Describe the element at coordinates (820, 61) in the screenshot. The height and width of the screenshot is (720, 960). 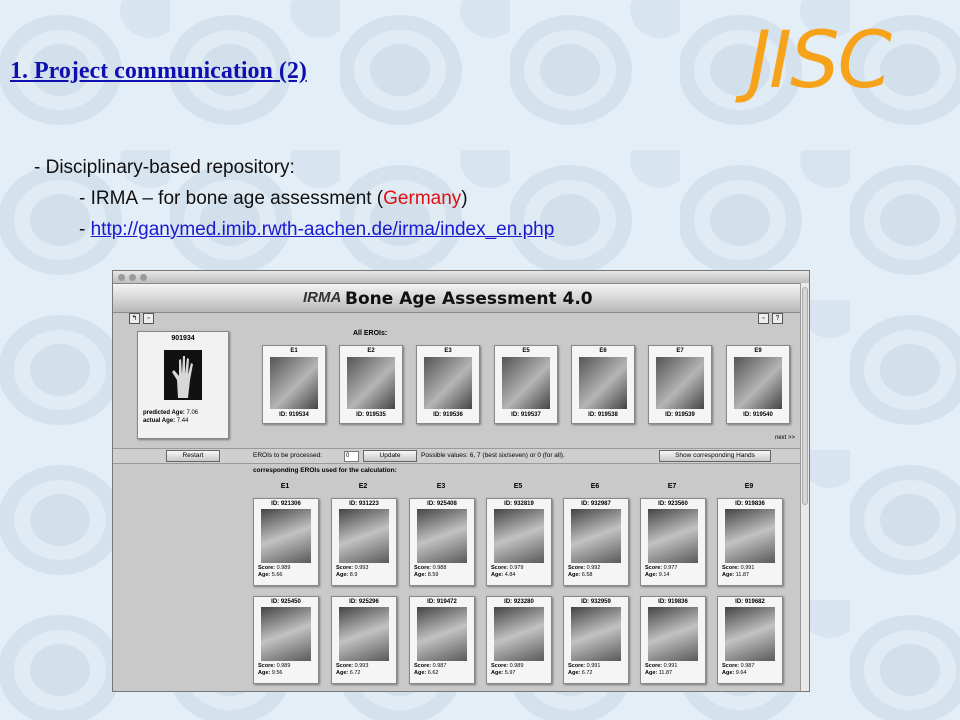
I see `jisc-logo: JISC` at that location.